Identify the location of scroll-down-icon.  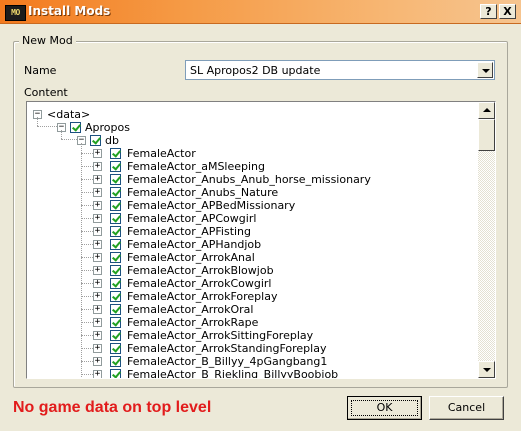
(486, 369).